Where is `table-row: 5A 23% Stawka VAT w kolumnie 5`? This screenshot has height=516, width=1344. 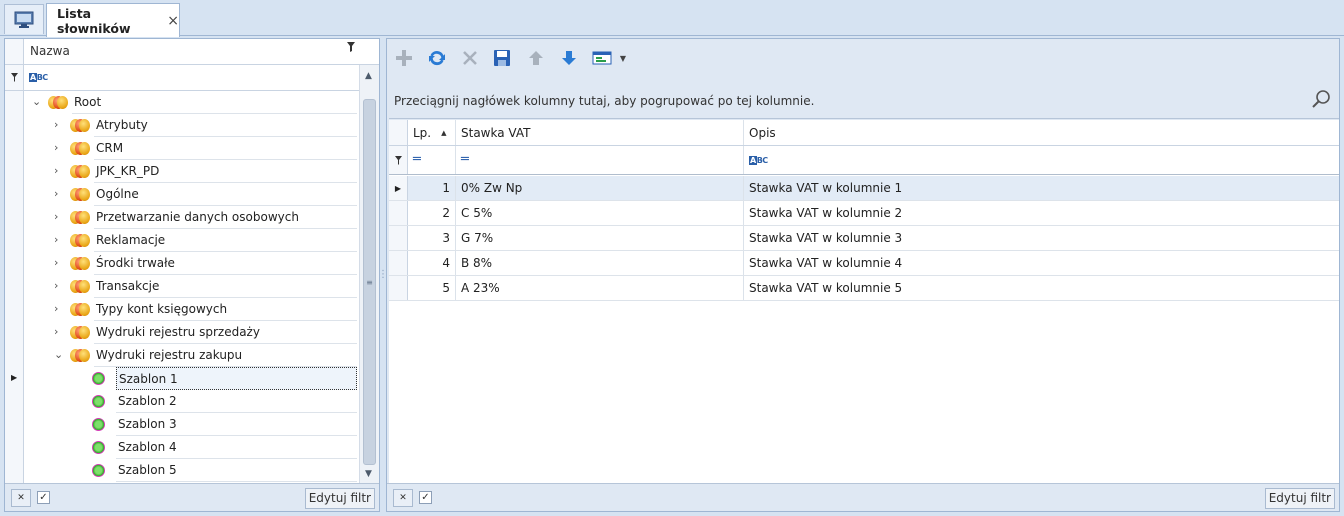
table-row: 5A 23% Stawka VAT w kolumnie 5 is located at coordinates (864, 288).